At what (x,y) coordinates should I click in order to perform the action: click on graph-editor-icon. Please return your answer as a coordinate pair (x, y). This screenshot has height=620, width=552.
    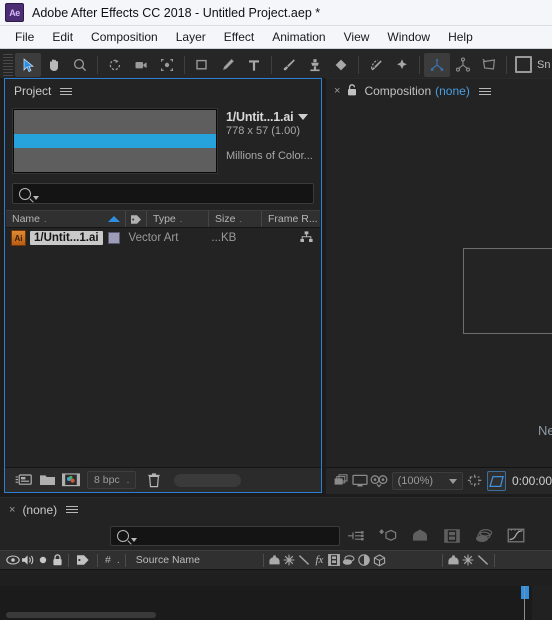
    Looking at the image, I should click on (516, 536).